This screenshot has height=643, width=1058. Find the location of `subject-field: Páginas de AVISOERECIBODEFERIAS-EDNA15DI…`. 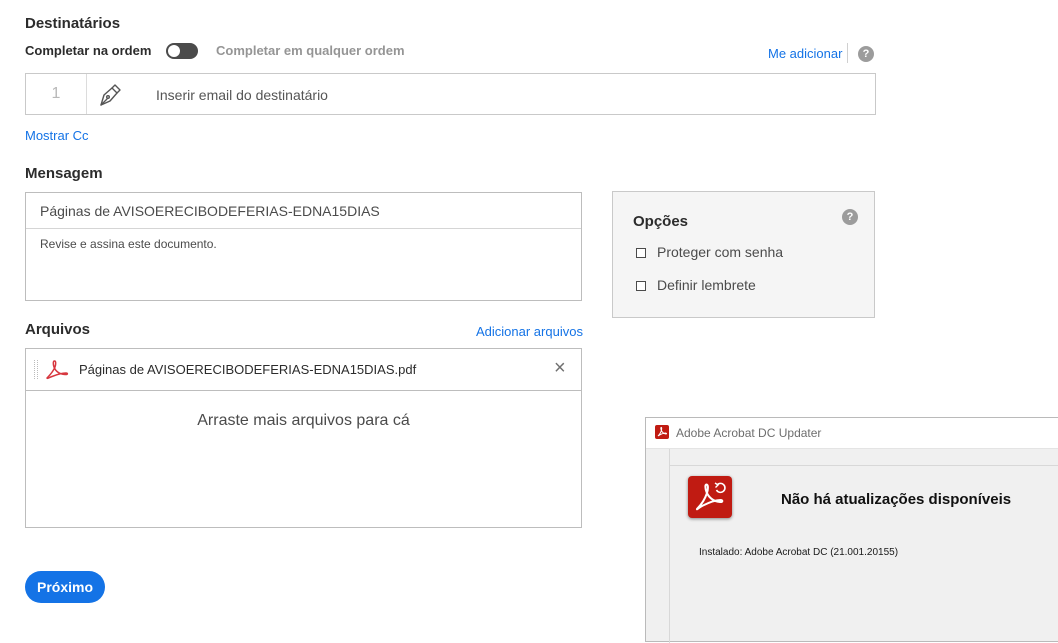

subject-field: Páginas de AVISOERECIBODEFERIAS-EDNA15DI… is located at coordinates (303, 211).